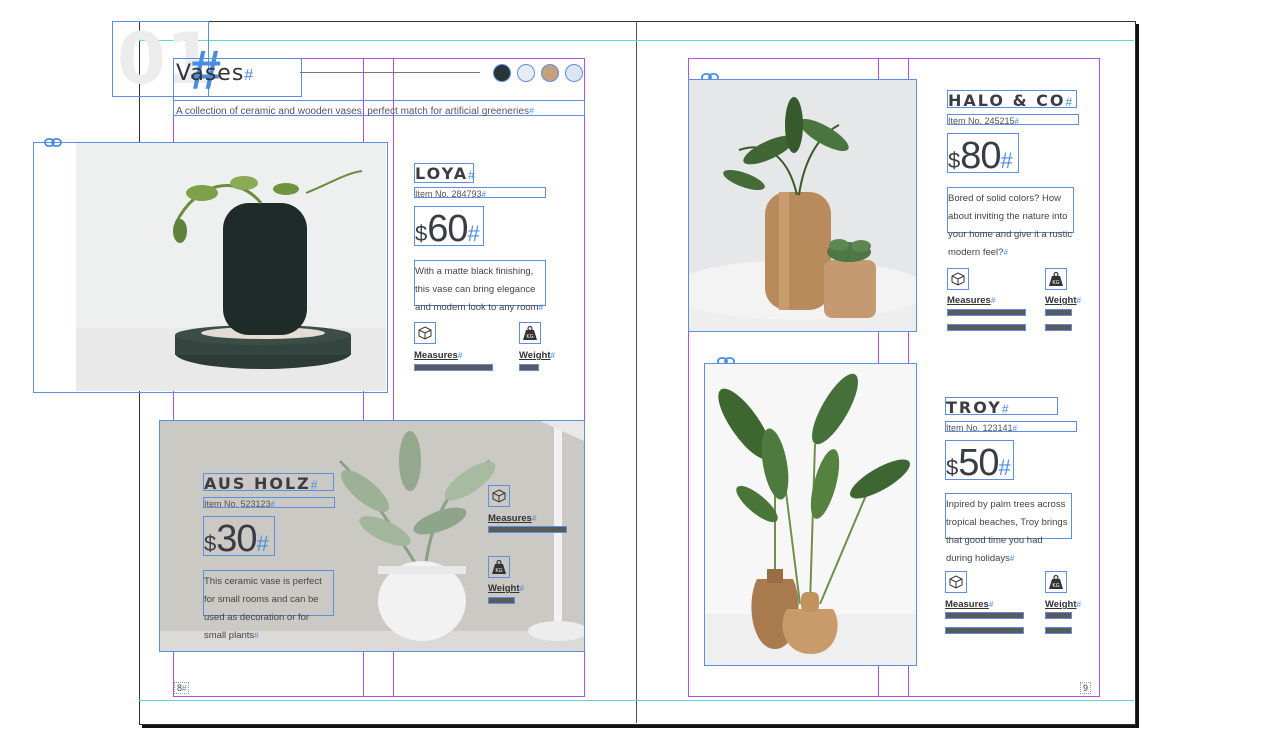  I want to click on item-number-frame: Item No. 284793#, so click(480, 193).